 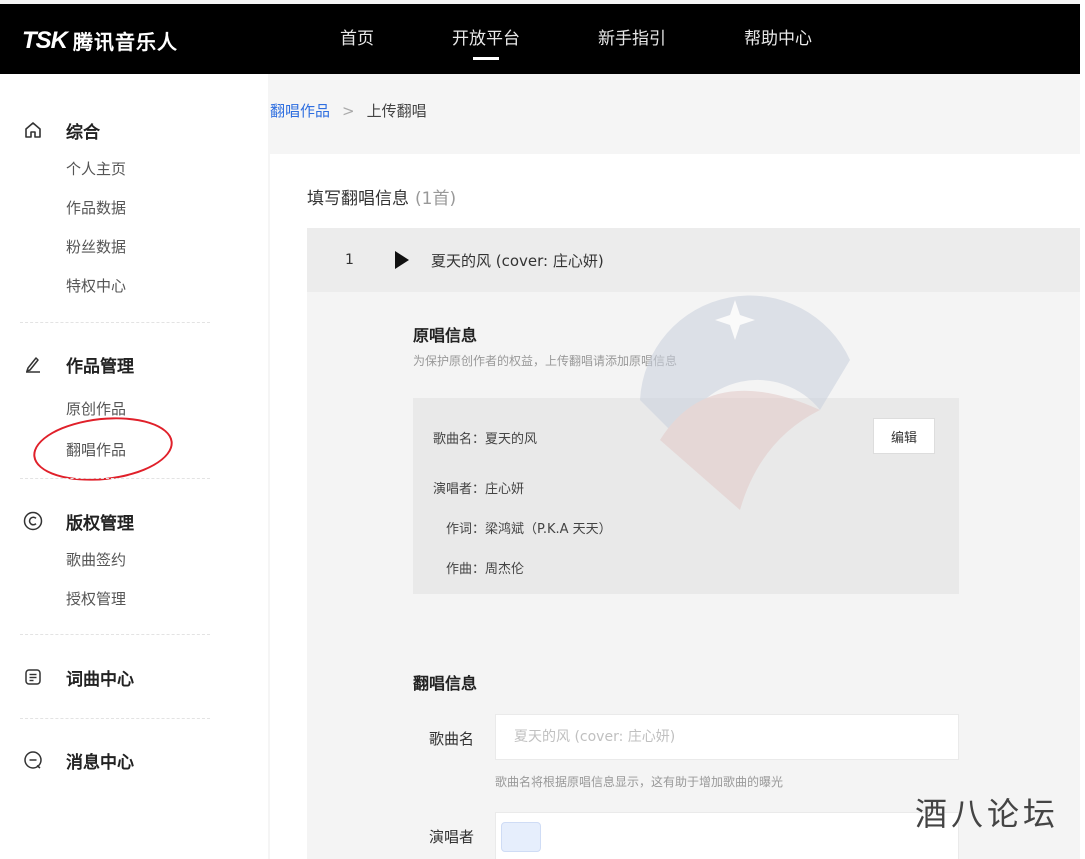 What do you see at coordinates (529, 529) in the screenshot?
I see `original-lyricist: 作词：梁鸿斌（P.K.A 天天）` at bounding box center [529, 529].